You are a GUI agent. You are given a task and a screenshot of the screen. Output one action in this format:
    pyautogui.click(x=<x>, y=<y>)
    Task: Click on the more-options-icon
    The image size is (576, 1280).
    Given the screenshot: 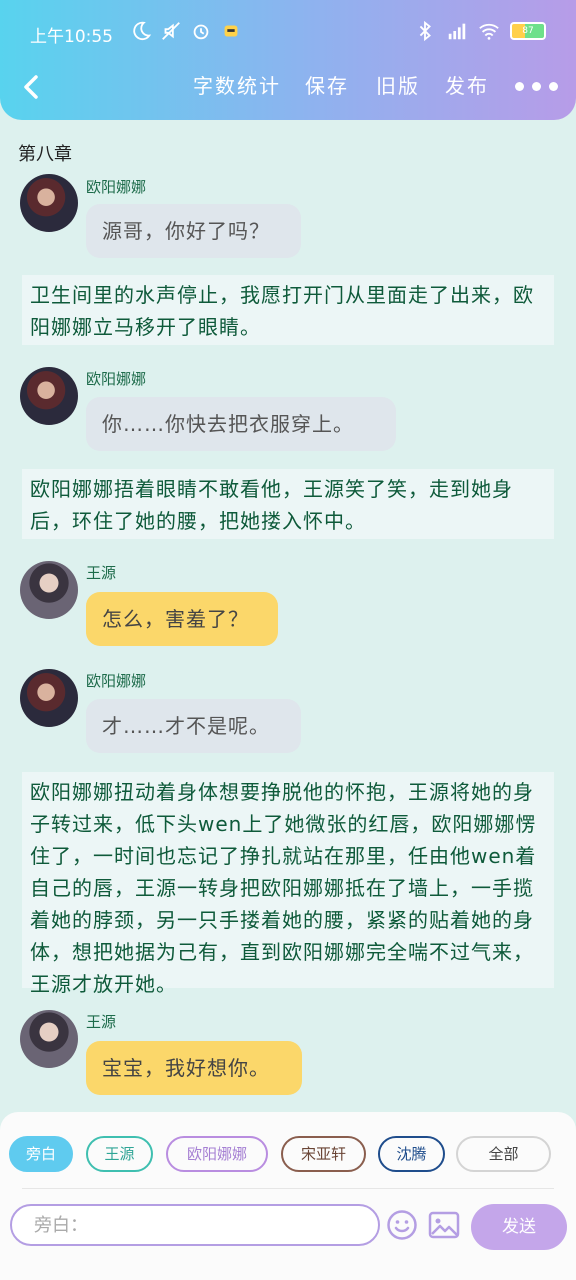 What is the action you would take?
    pyautogui.click(x=536, y=86)
    